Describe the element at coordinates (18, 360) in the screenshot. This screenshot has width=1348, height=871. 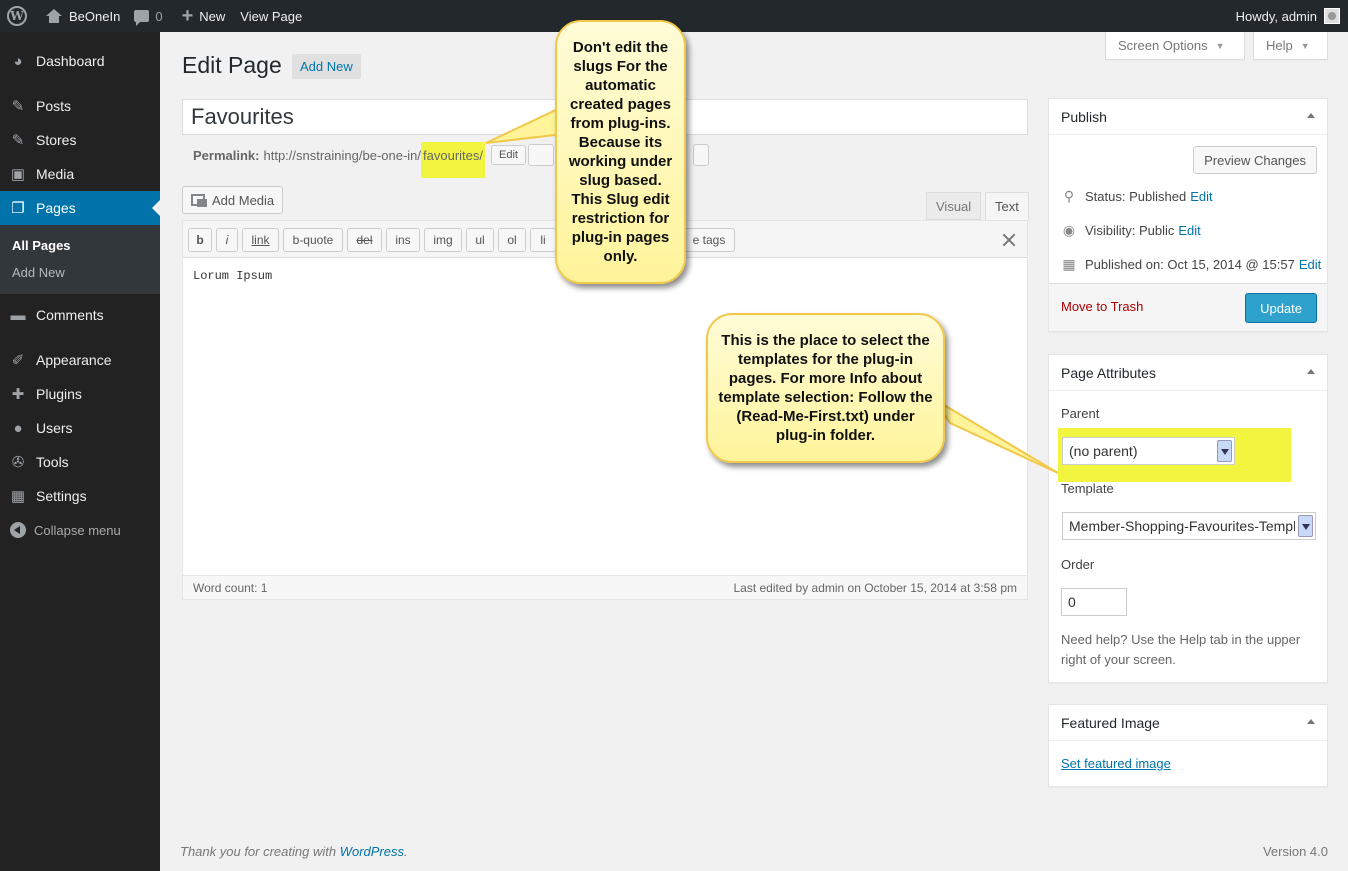
I see `brush-icon: ✐` at that location.